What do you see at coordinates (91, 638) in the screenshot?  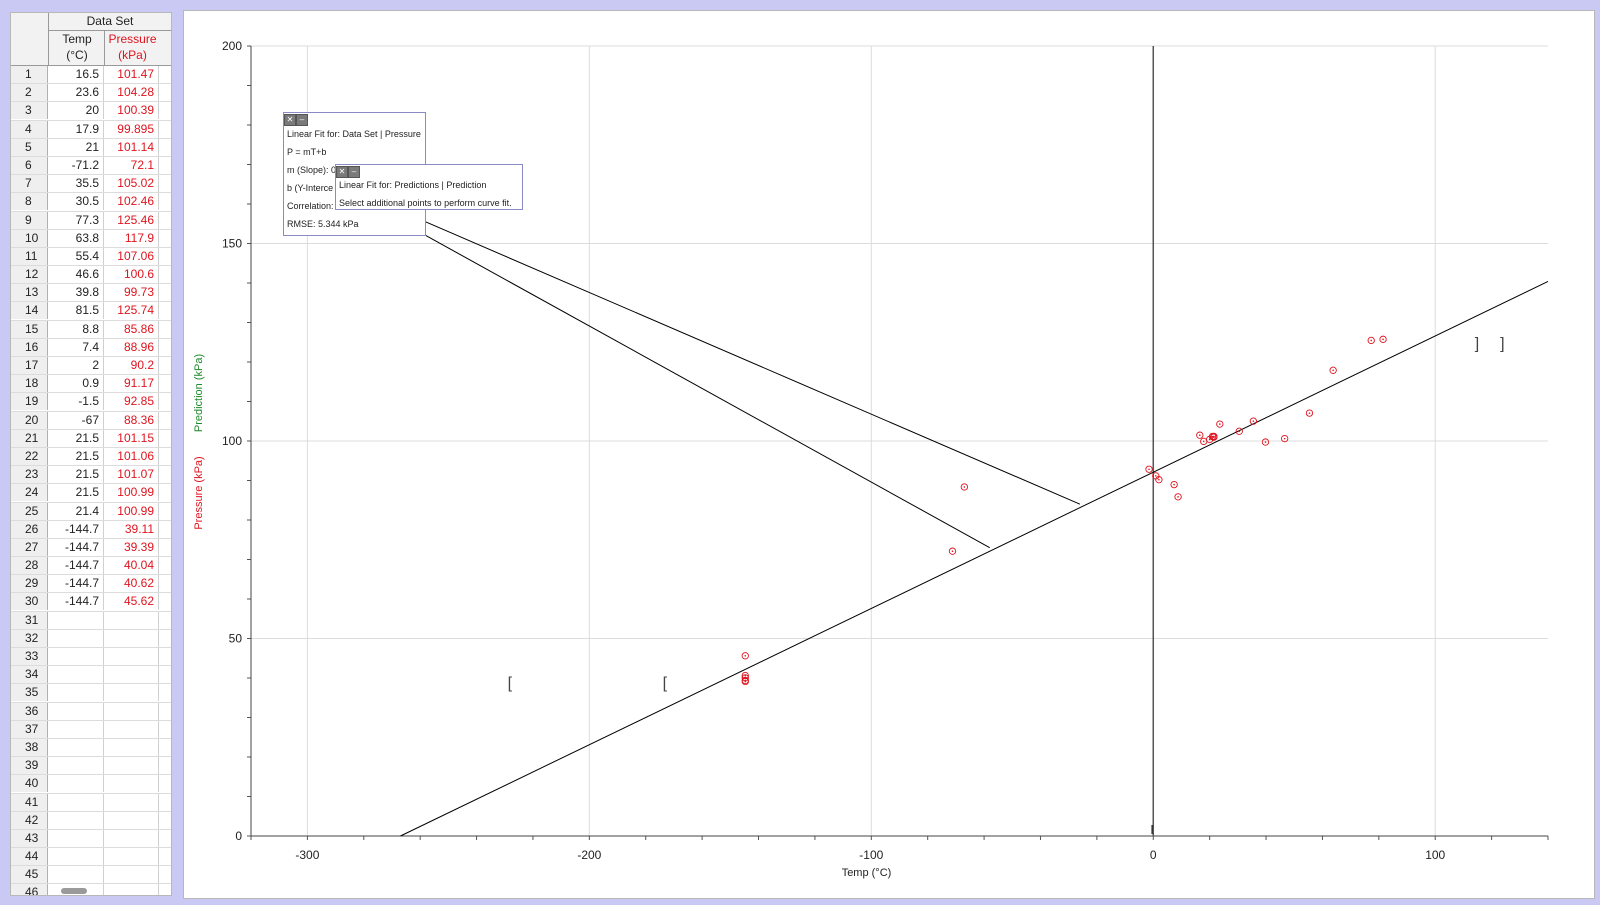 I see `table-row: 32` at bounding box center [91, 638].